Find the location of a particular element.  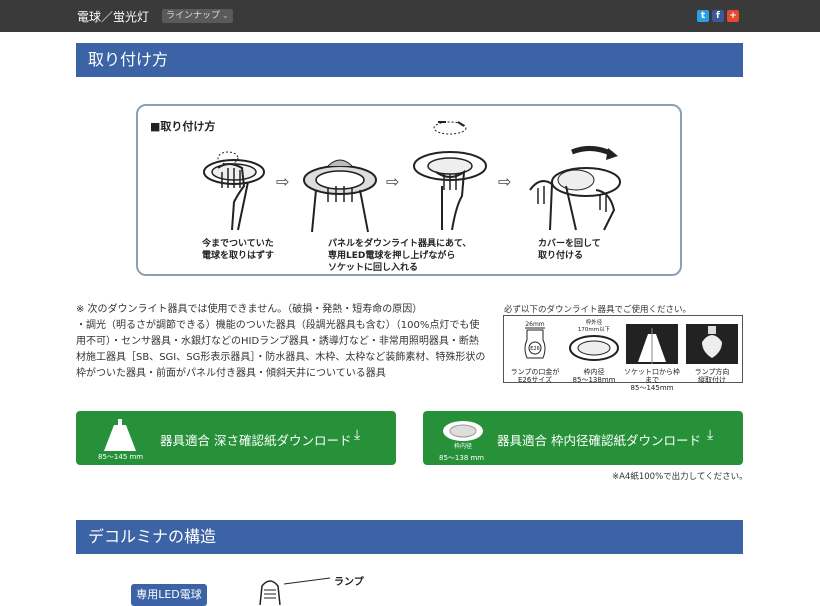

chevron-down-icon: ⌄ is located at coordinates (225, 15).